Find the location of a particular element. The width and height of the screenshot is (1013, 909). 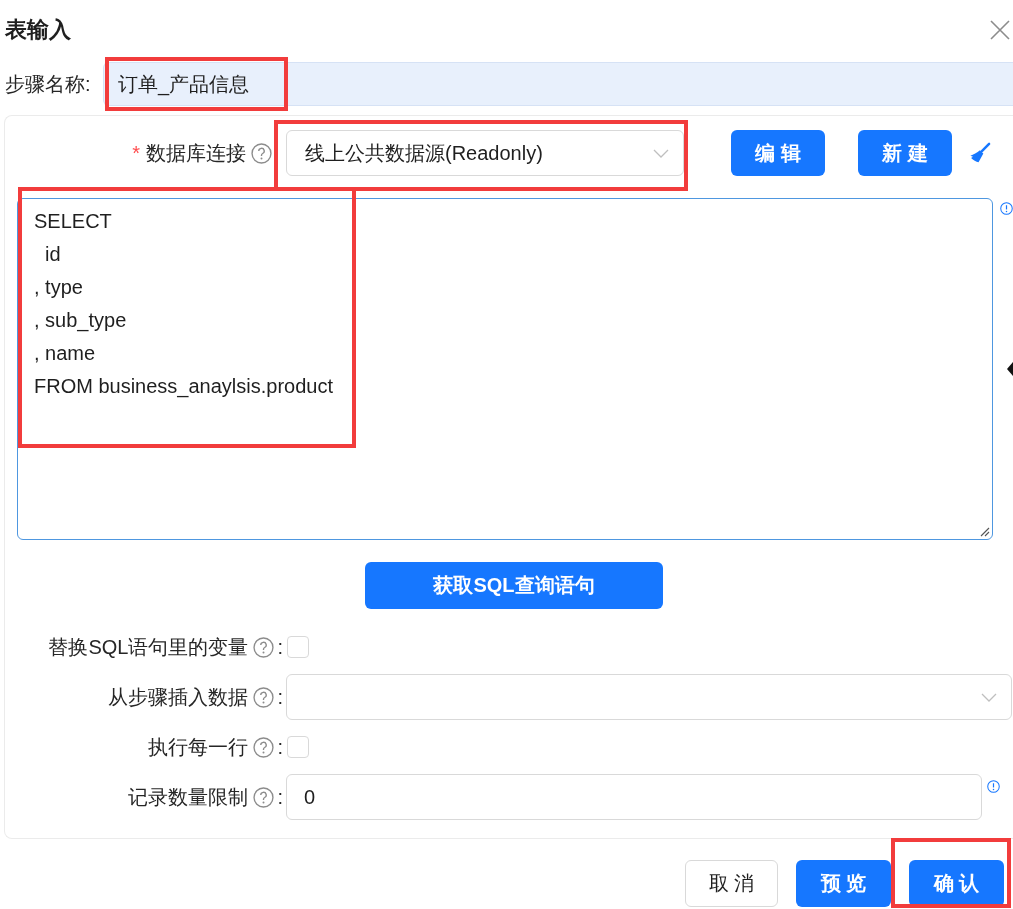

field-label: 记录数量限制 is located at coordinates (188, 797).